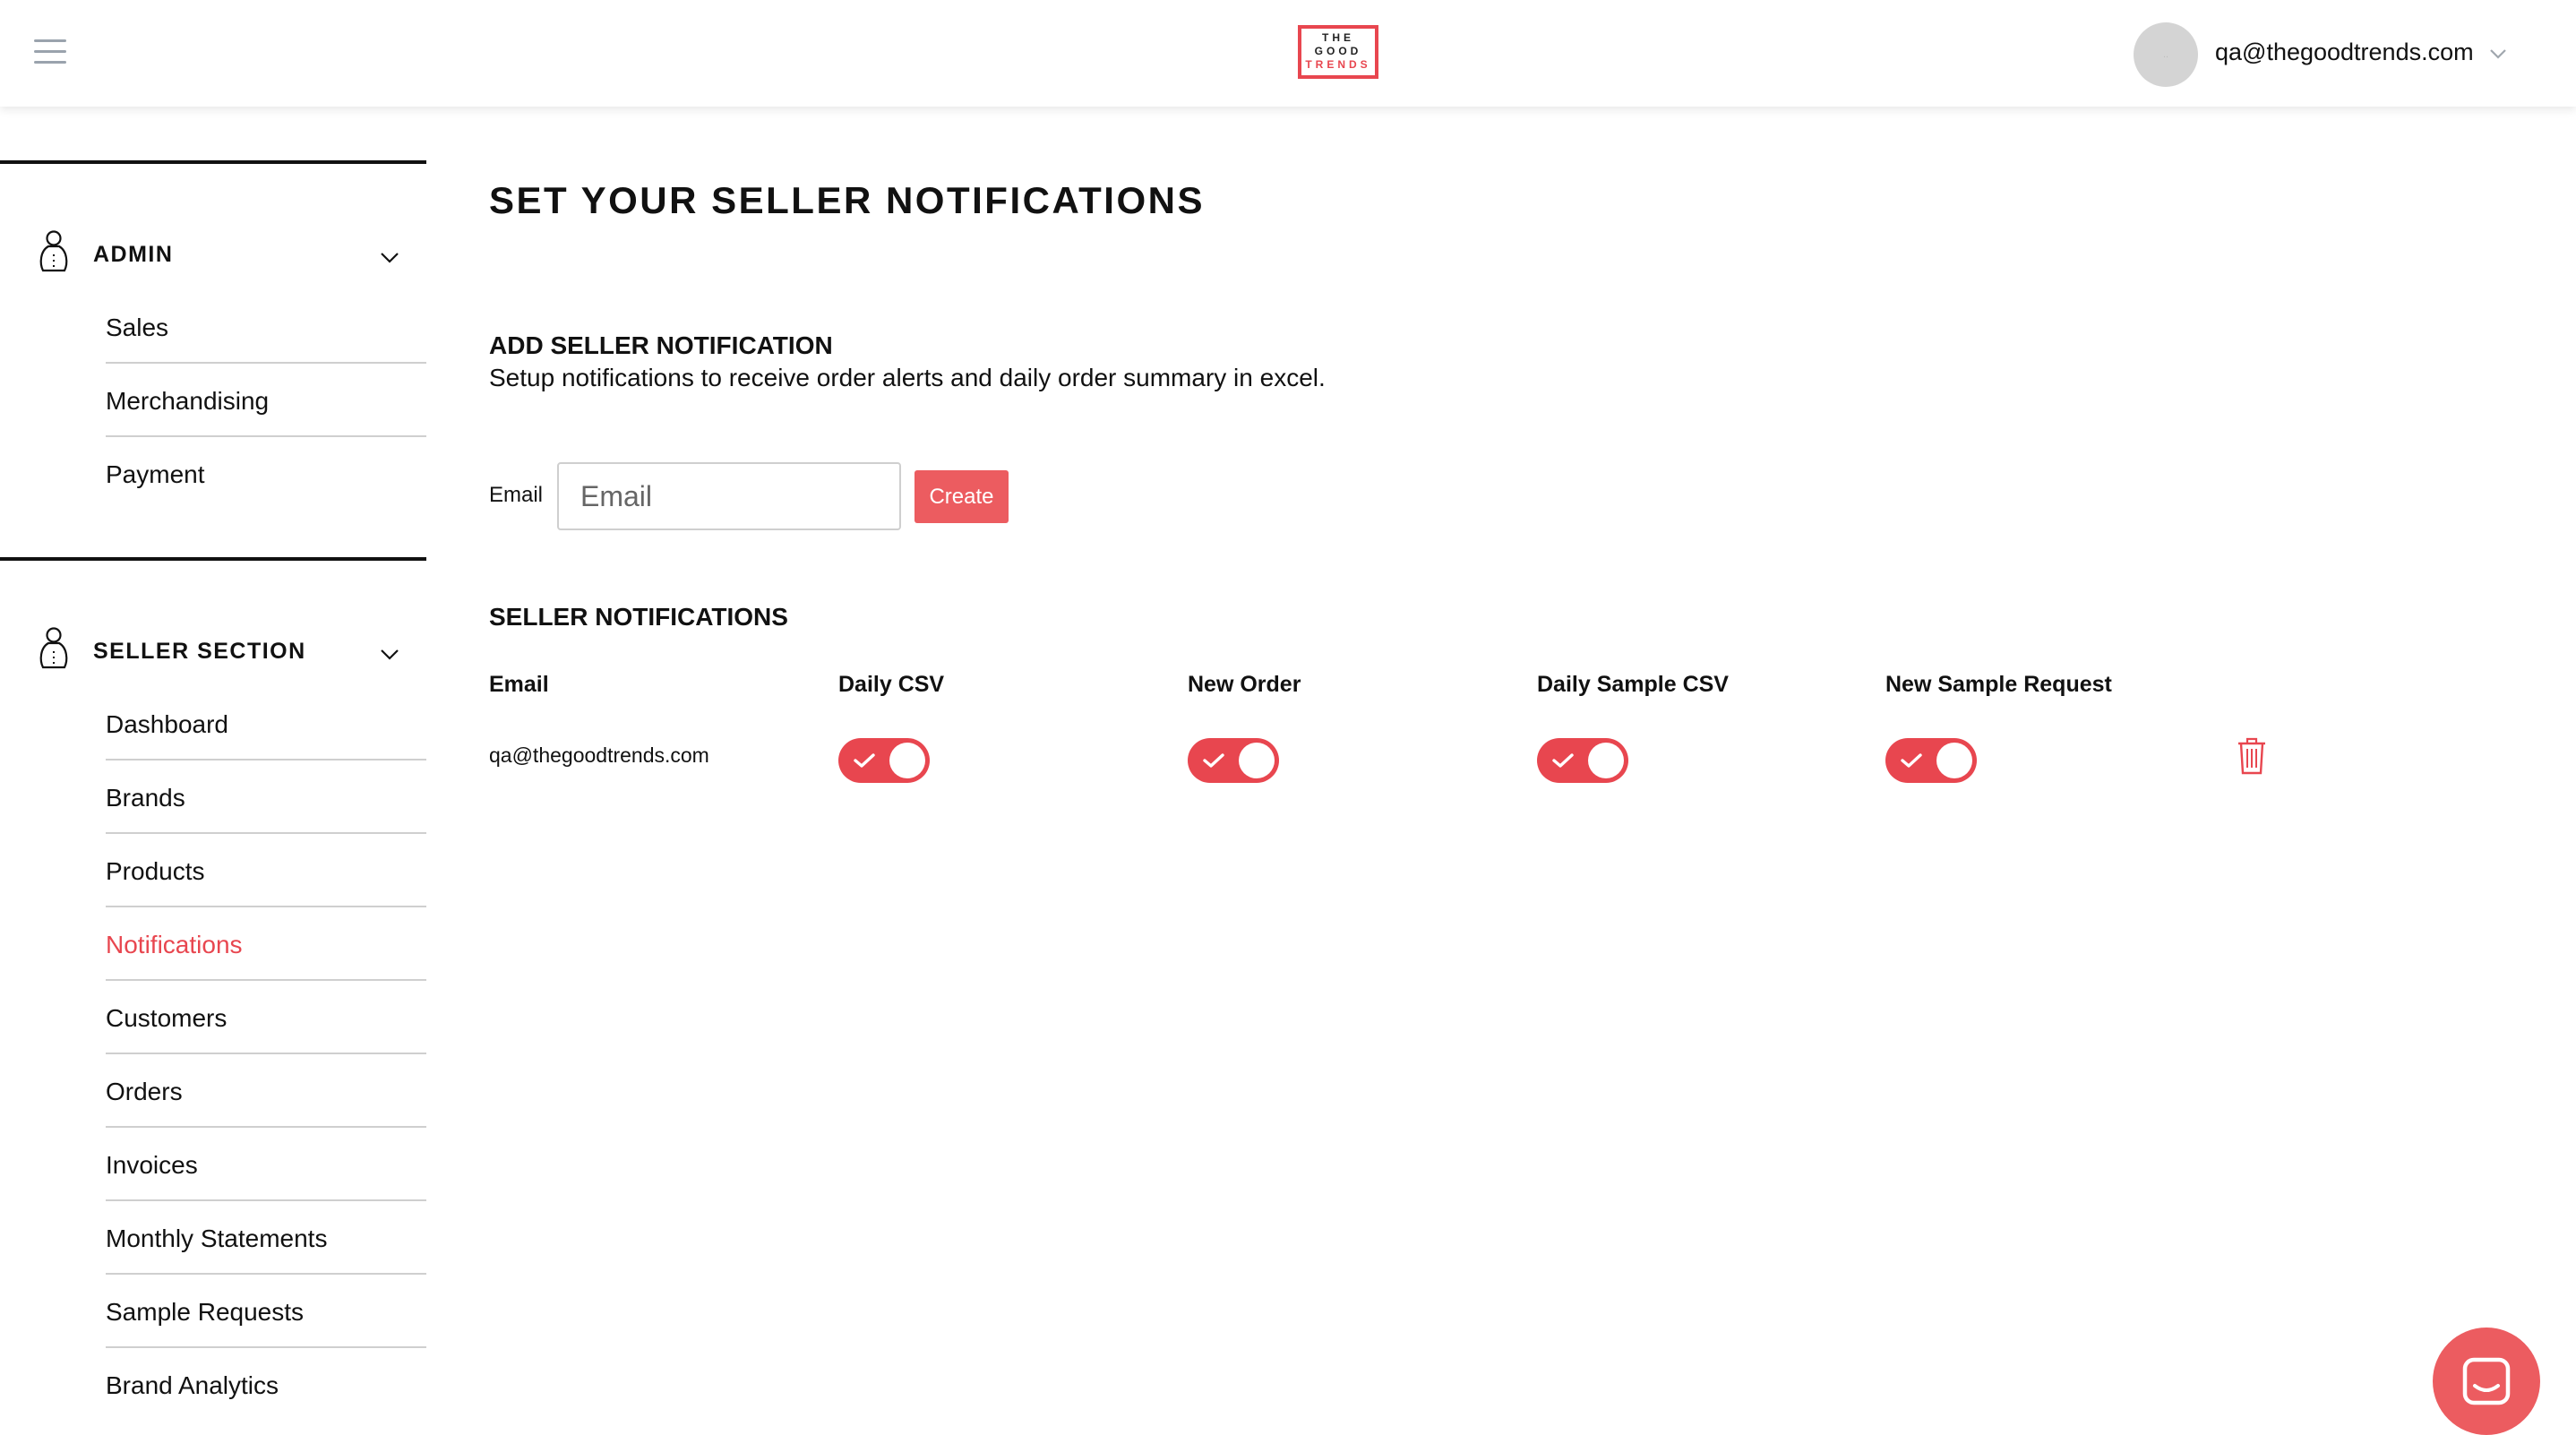 The height and width of the screenshot is (1435, 2576). Describe the element at coordinates (167, 1018) in the screenshot. I see `sidebar-item-label: Customers` at that location.